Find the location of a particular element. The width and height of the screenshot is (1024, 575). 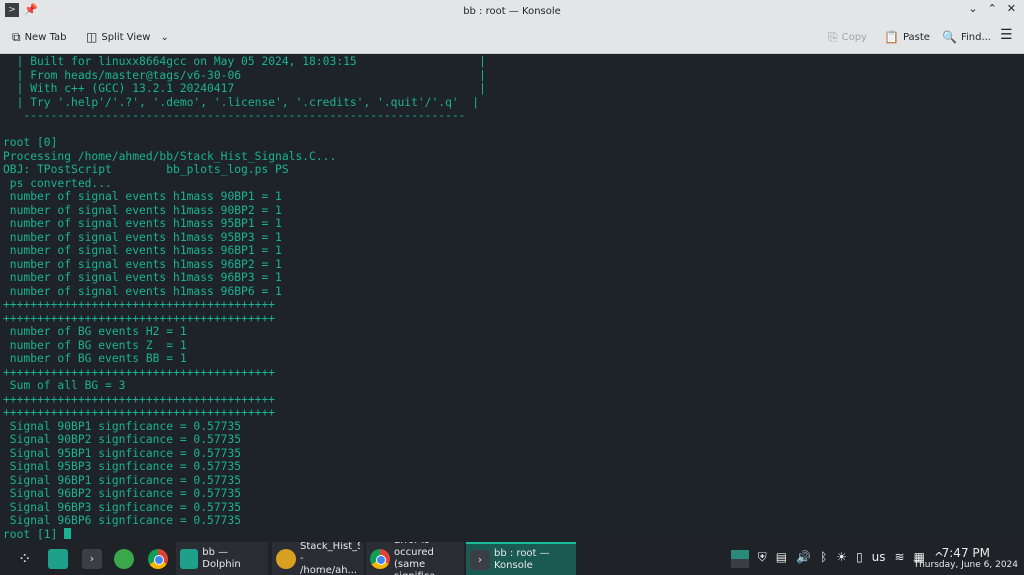

terminal-line: Signal 96BP3 signficance = 0.57735 is located at coordinates (122, 507).